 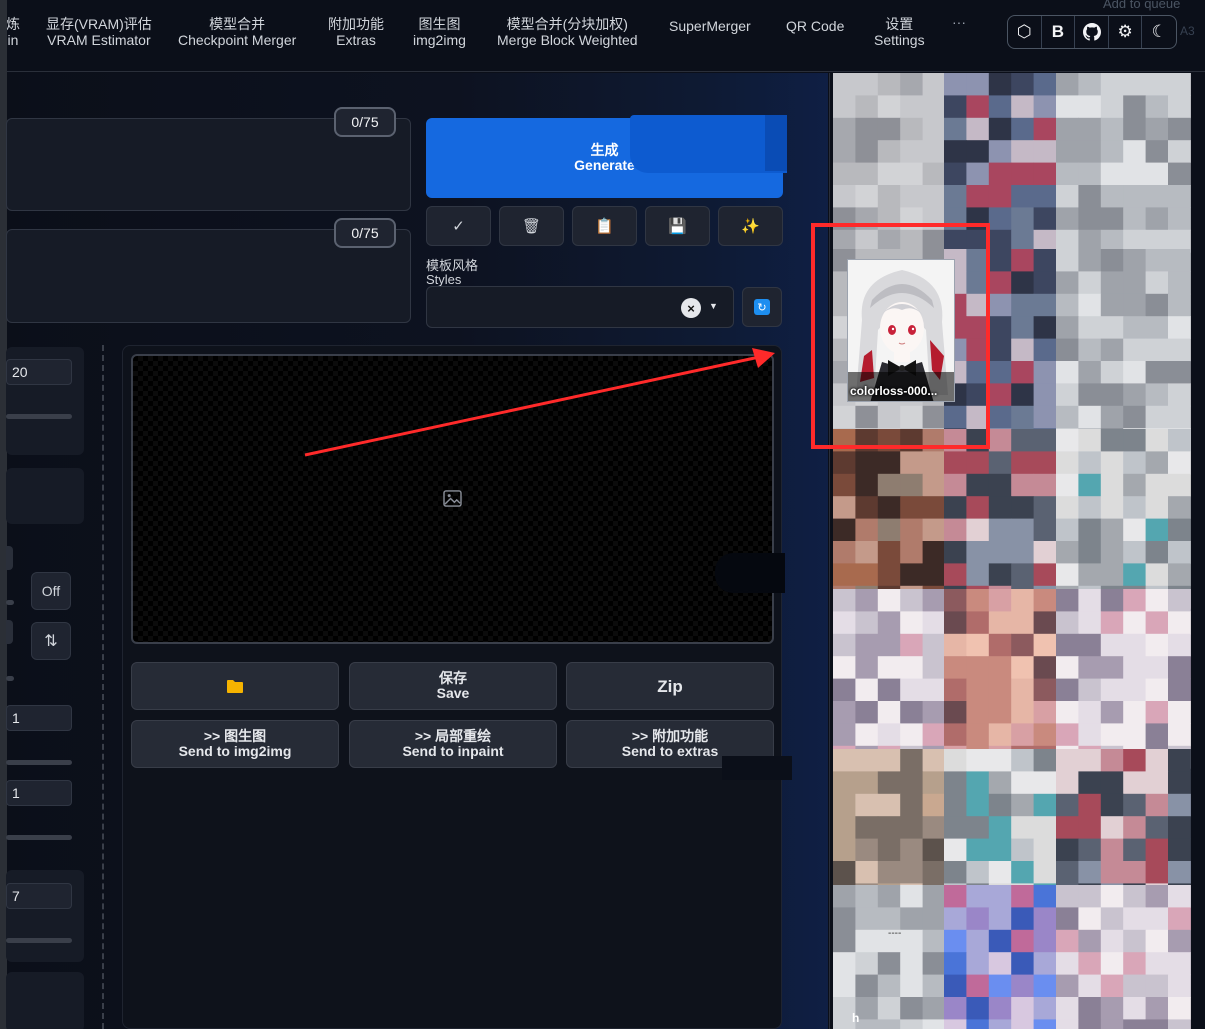 I want to click on generate-label-zh: 生成, so click(x=604, y=150).